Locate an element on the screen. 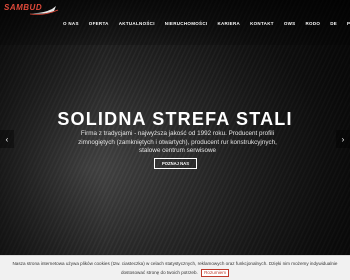  nav-item-rodo: RODO is located at coordinates (312, 24).